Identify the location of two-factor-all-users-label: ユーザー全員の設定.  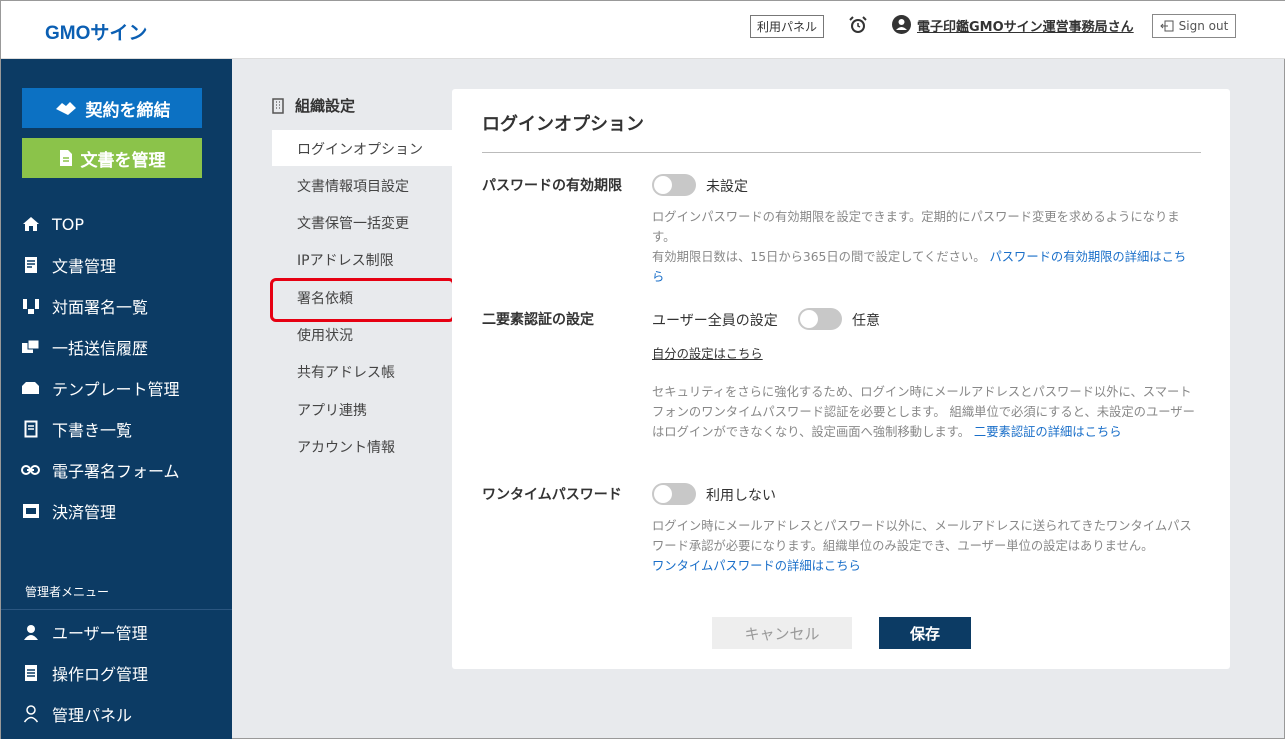
(715, 321).